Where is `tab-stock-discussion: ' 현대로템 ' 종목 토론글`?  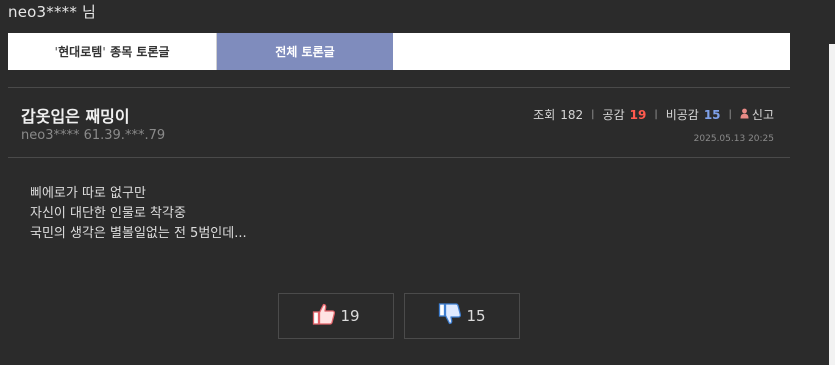 tab-stock-discussion: ' 현대로템 ' 종목 토론글 is located at coordinates (112, 51).